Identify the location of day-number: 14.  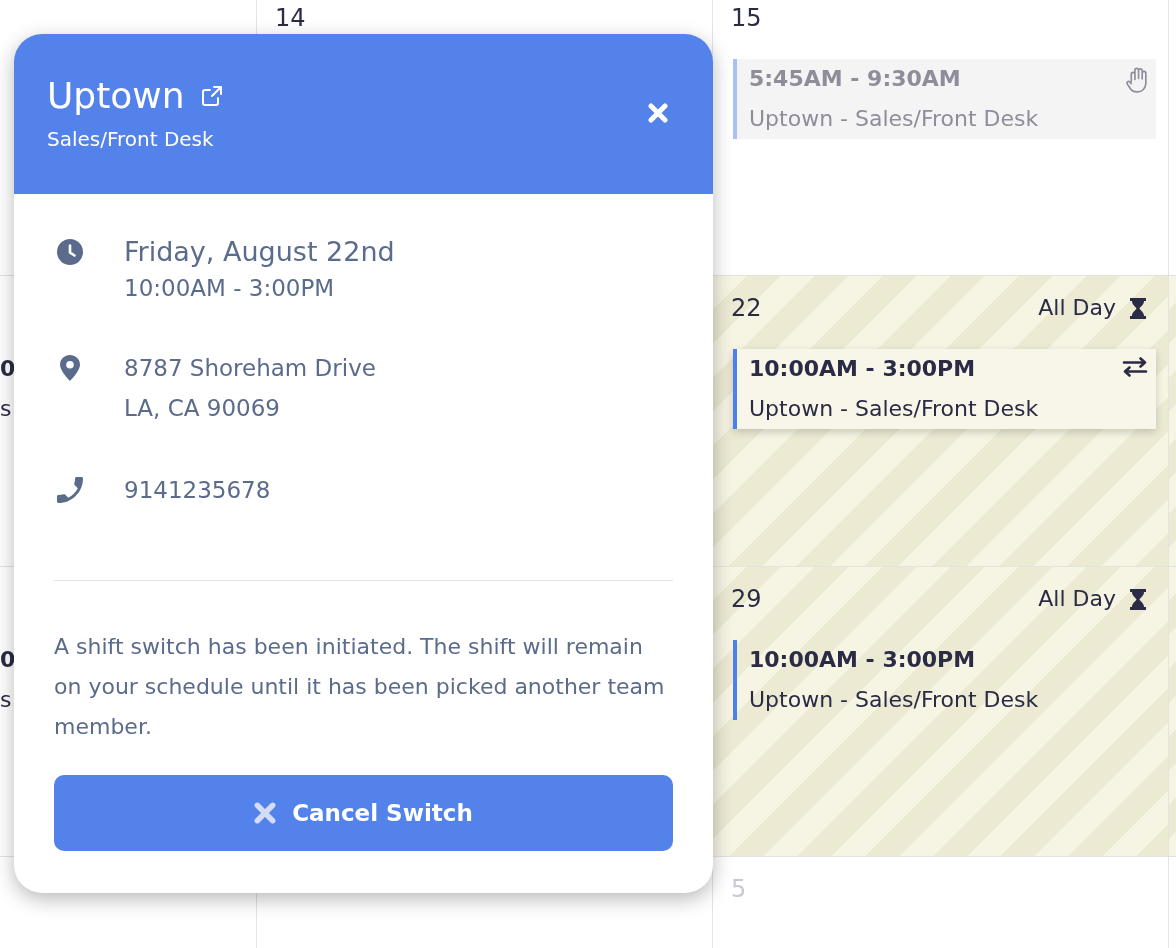
(290, 18).